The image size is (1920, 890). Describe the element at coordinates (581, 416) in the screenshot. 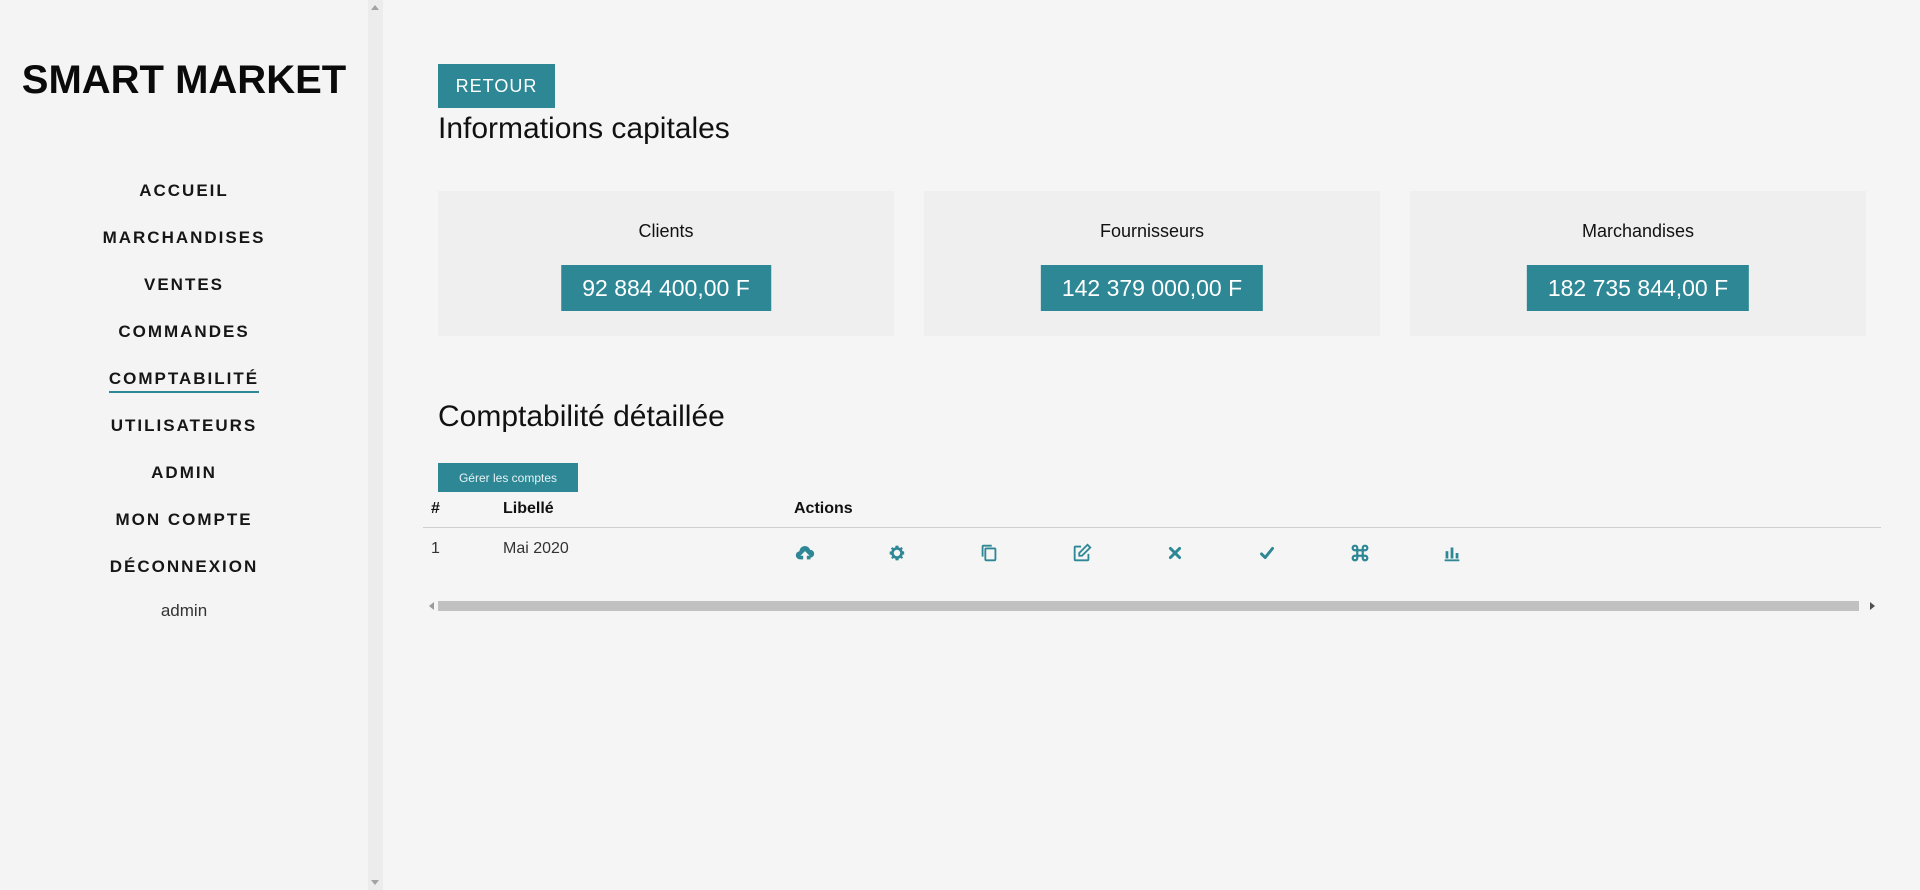

I see `detail-accounting-title: Comptabilité détaillée` at that location.